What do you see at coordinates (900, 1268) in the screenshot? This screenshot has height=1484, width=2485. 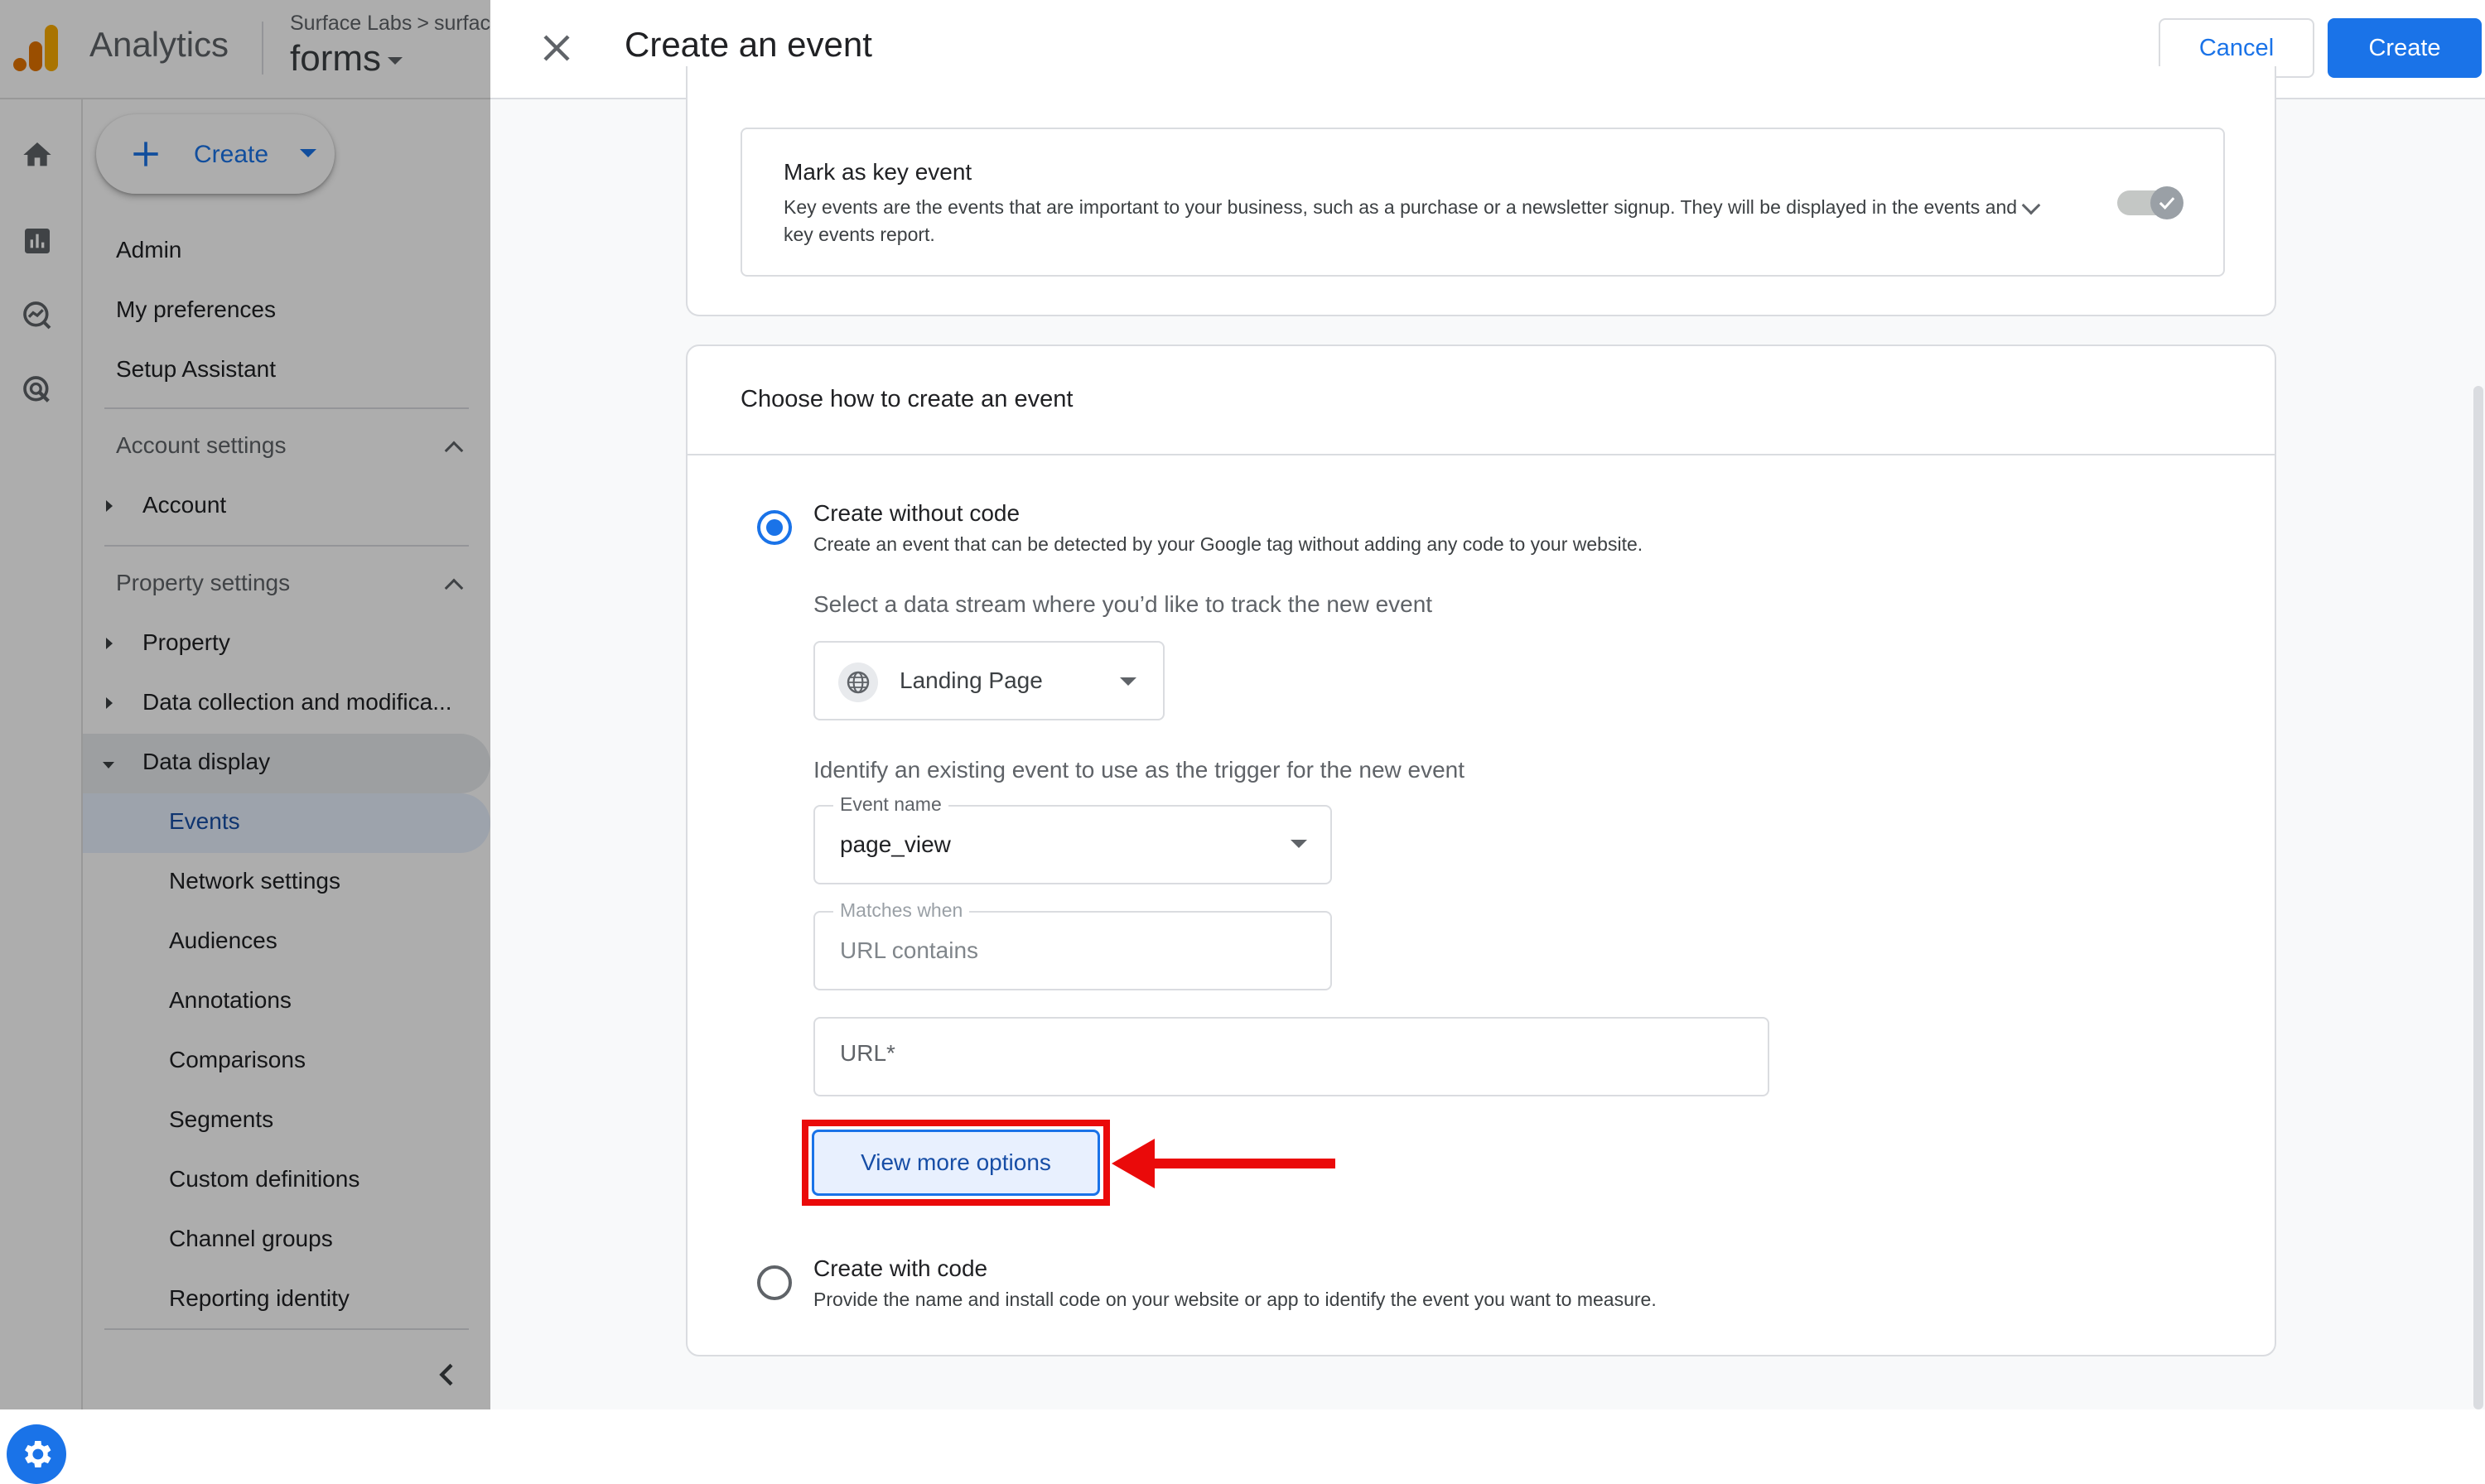 I see `option-with-code-title: Create with code` at bounding box center [900, 1268].